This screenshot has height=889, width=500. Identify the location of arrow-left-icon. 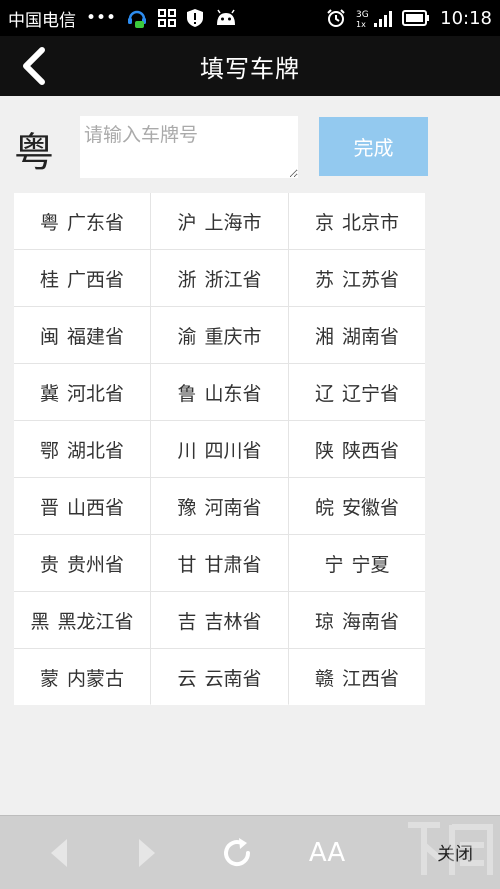
(59, 853).